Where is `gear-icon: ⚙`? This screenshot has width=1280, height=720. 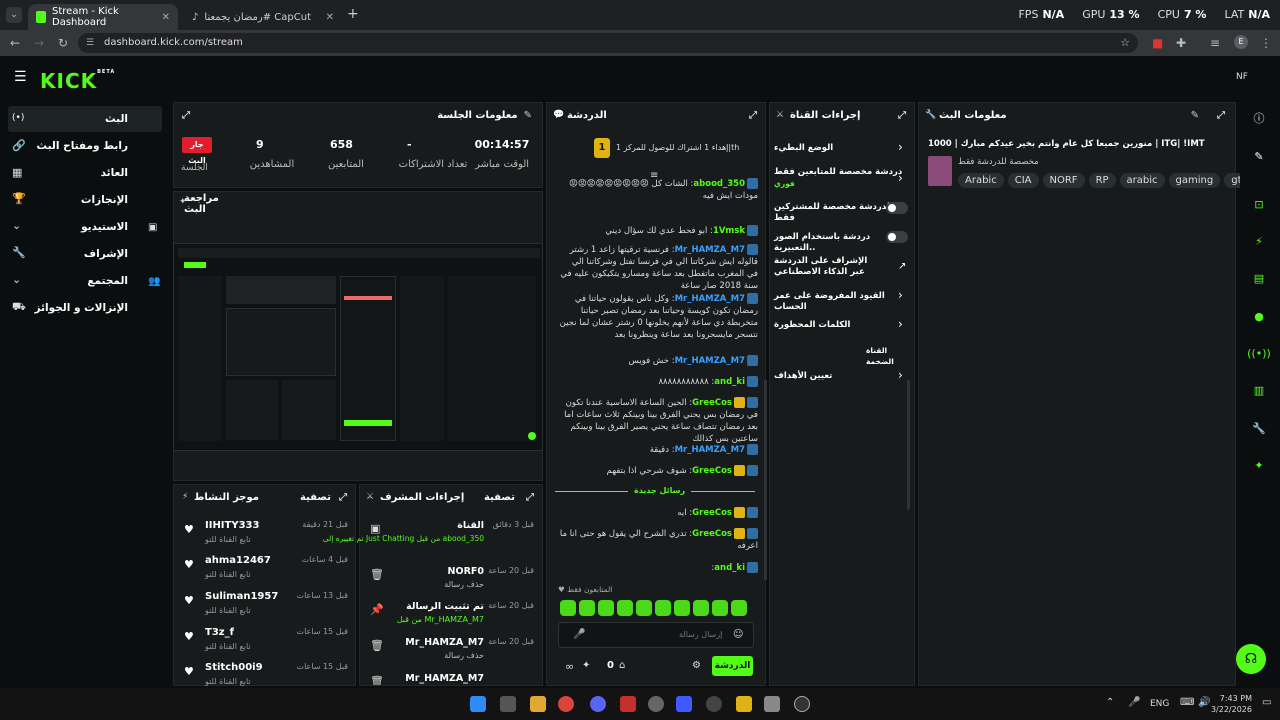 gear-icon: ⚙ is located at coordinates (696, 665).